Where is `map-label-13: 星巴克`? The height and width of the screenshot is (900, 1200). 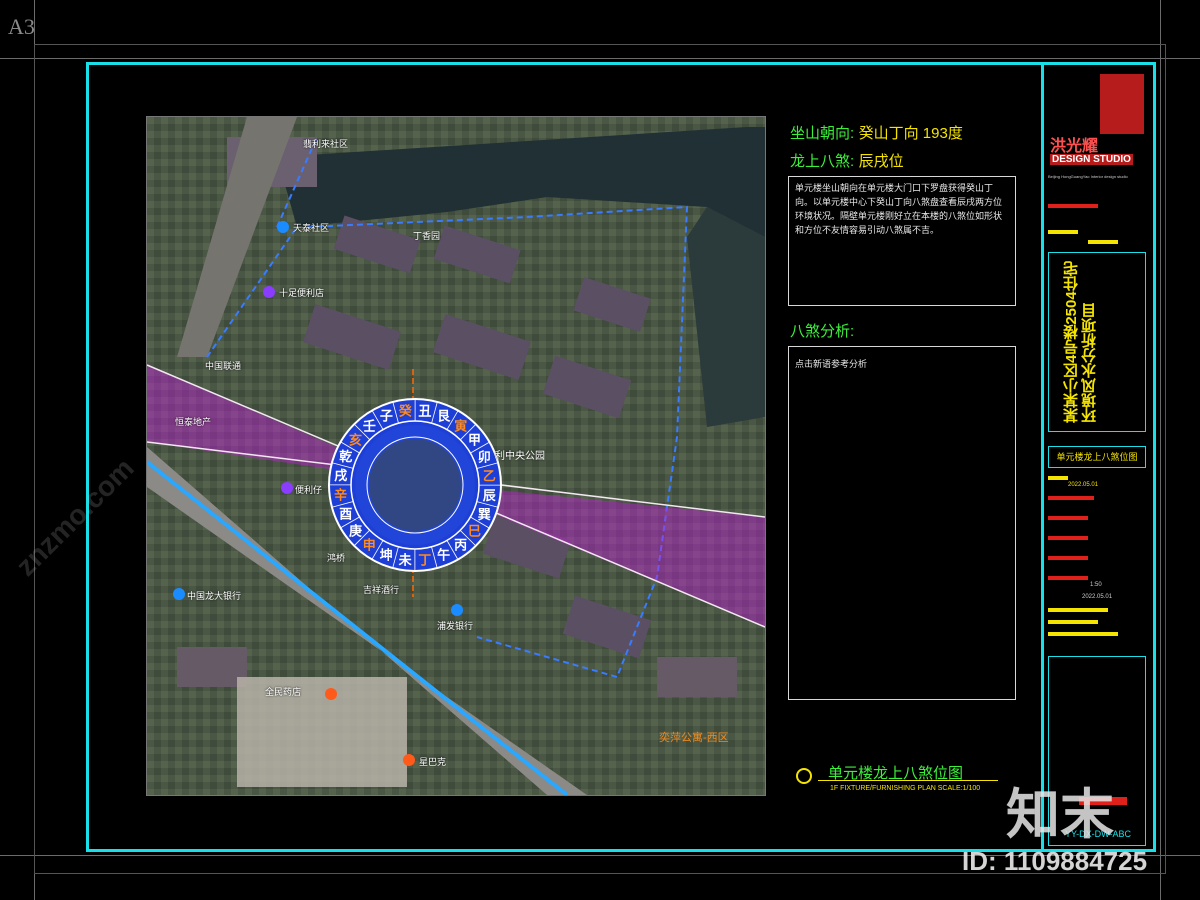 map-label-13: 星巴克 is located at coordinates (433, 762).